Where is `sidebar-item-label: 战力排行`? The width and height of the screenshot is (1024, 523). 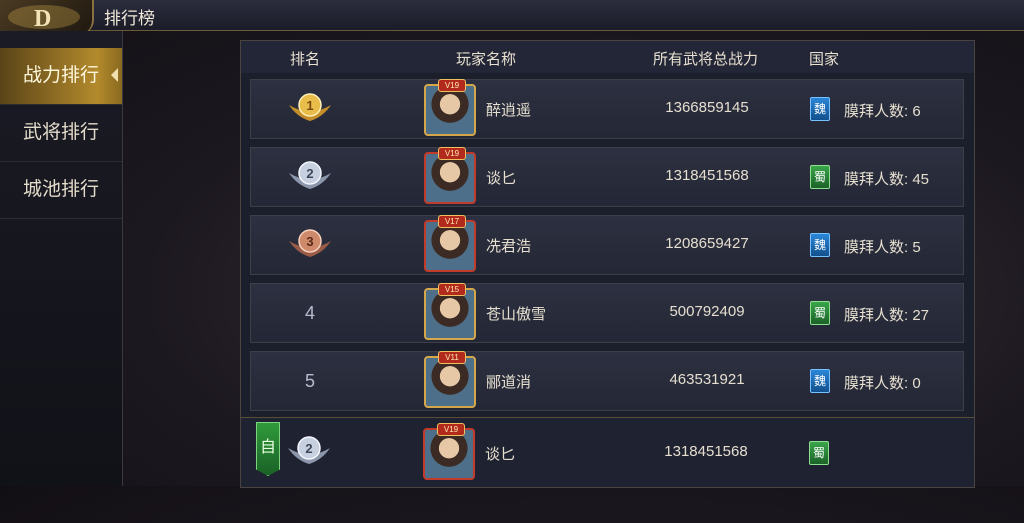 sidebar-item-label: 战力排行 is located at coordinates (60, 75).